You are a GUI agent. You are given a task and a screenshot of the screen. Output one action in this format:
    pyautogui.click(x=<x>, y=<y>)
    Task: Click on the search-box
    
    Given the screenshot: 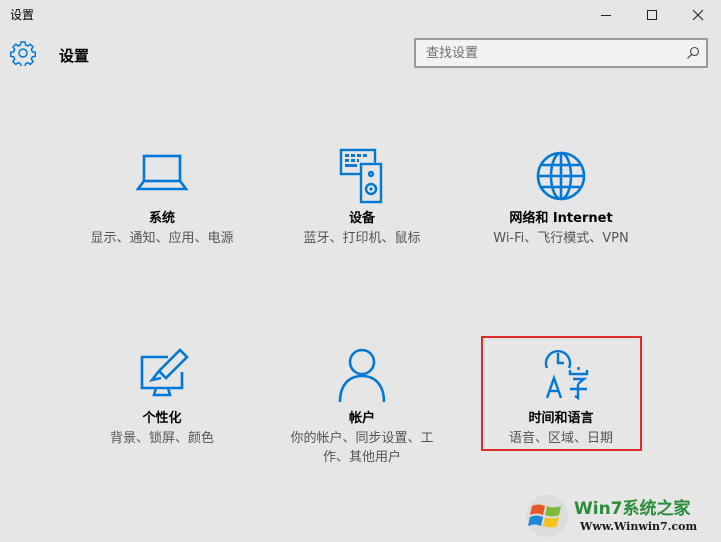 What is the action you would take?
    pyautogui.click(x=561, y=53)
    